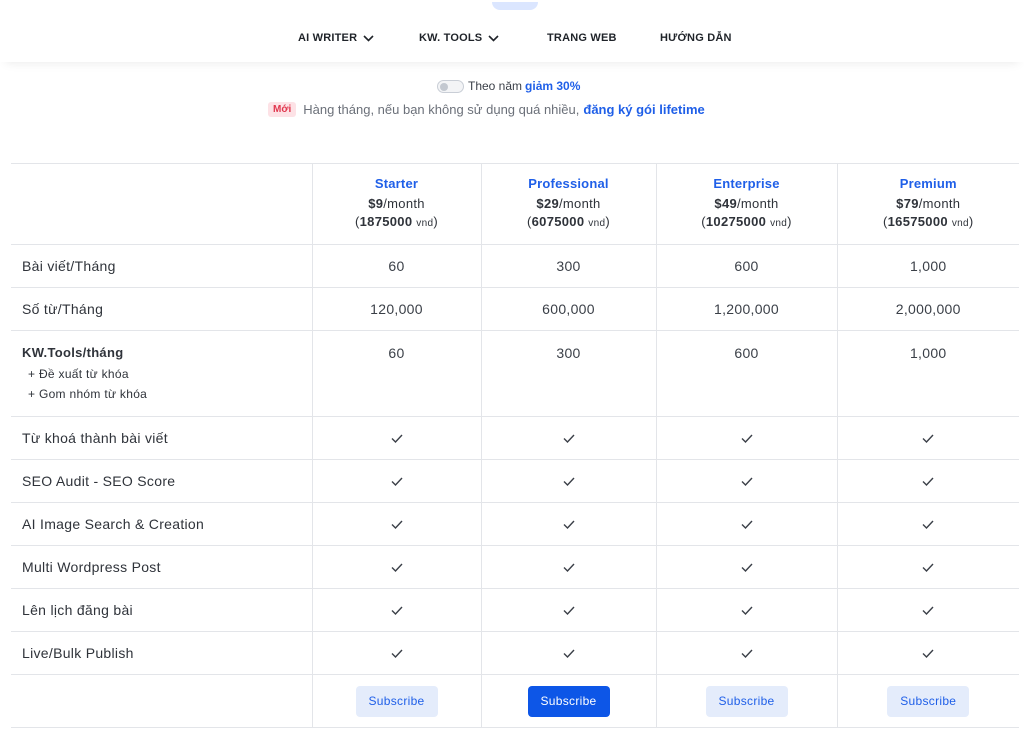 The width and height of the screenshot is (1024, 737). Describe the element at coordinates (512, 31) in the screenshot. I see `top-navbar: AI WRITER KW. TOOLS TRANG WEB HƯỚNG DẪN` at that location.